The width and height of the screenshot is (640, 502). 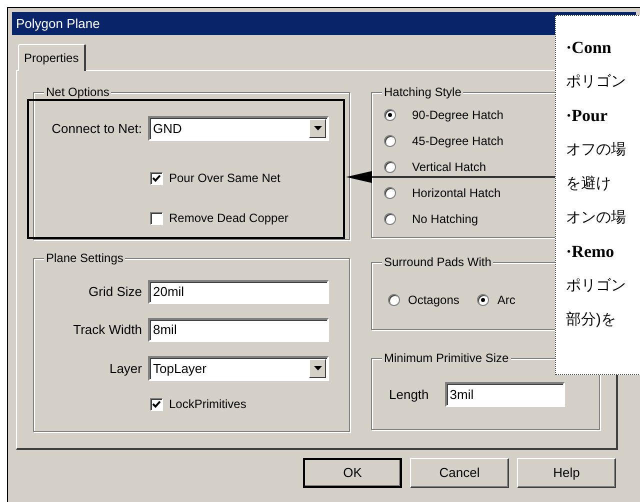 I want to click on radio-label: Octagons, so click(x=434, y=300).